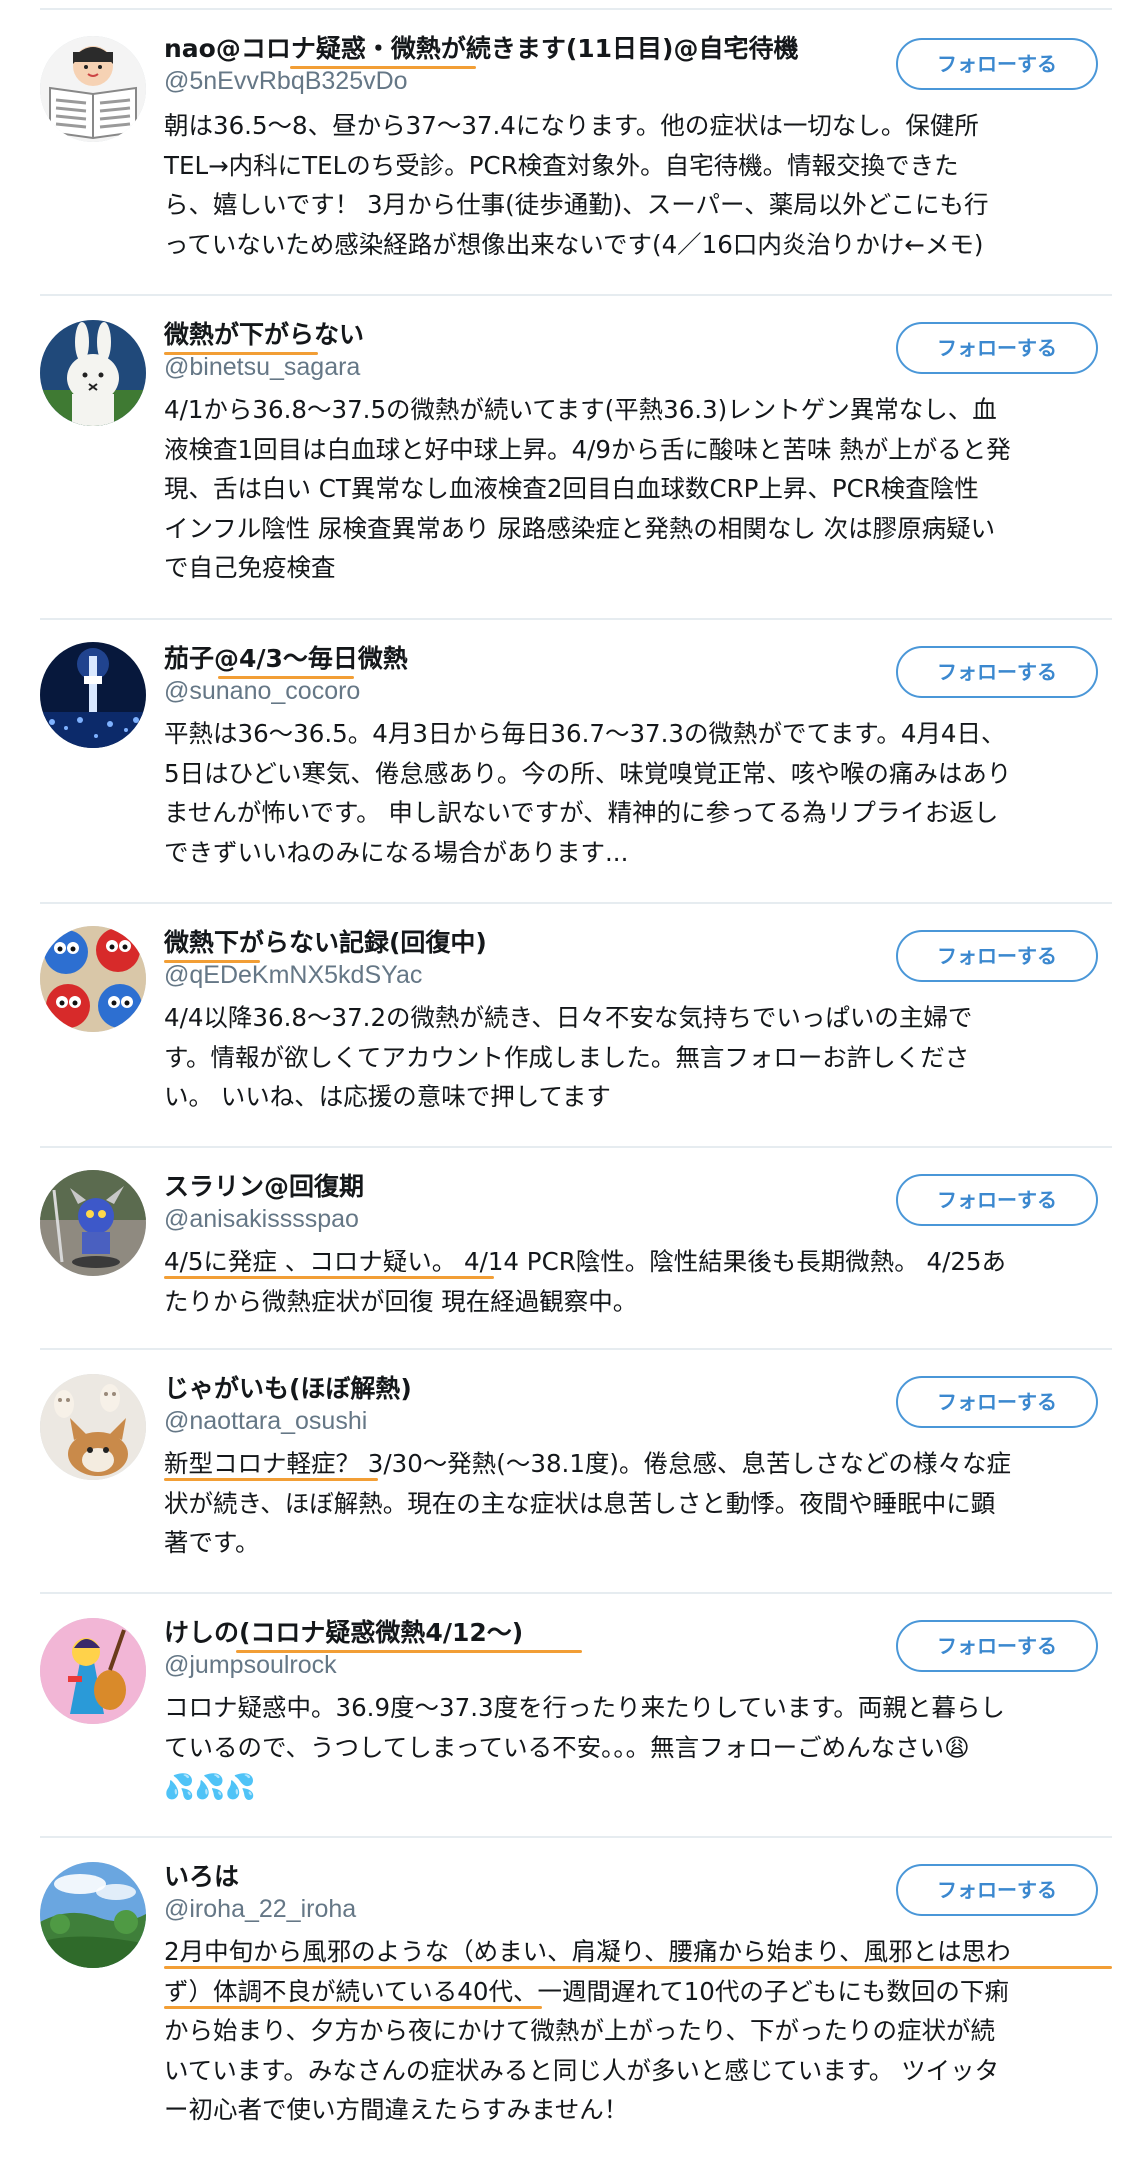  Describe the element at coordinates (574, 244) in the screenshot. I see `bio-line: っていないため感染経路が想像出来ないです(4／16口内炎治りかけ←メモ)` at that location.